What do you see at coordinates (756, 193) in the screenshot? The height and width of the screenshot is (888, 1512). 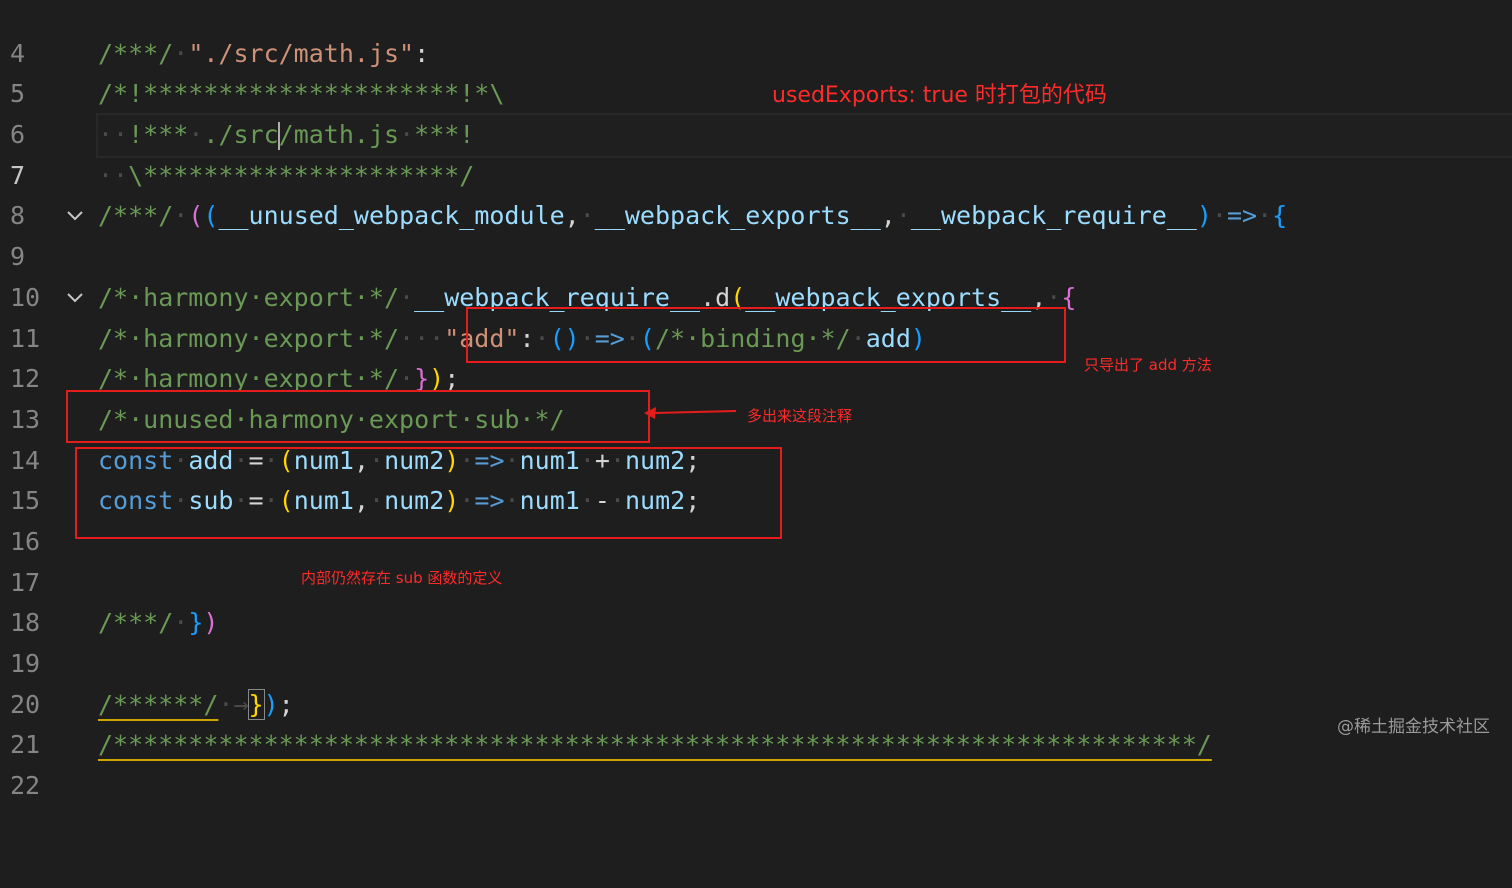 I see `code-line: 8 ··\*********************/` at bounding box center [756, 193].